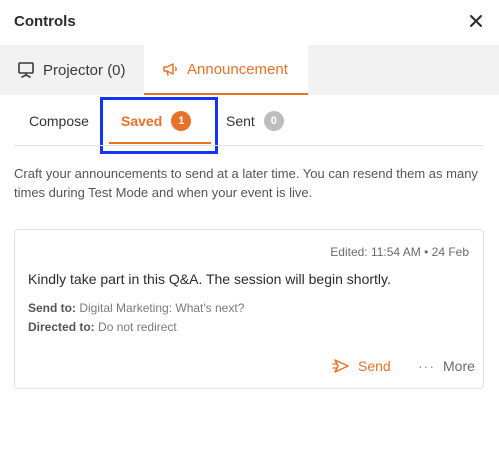 Image resolution: width=499 pixels, height=452 pixels. Describe the element at coordinates (341, 366) in the screenshot. I see `send-icon` at that location.